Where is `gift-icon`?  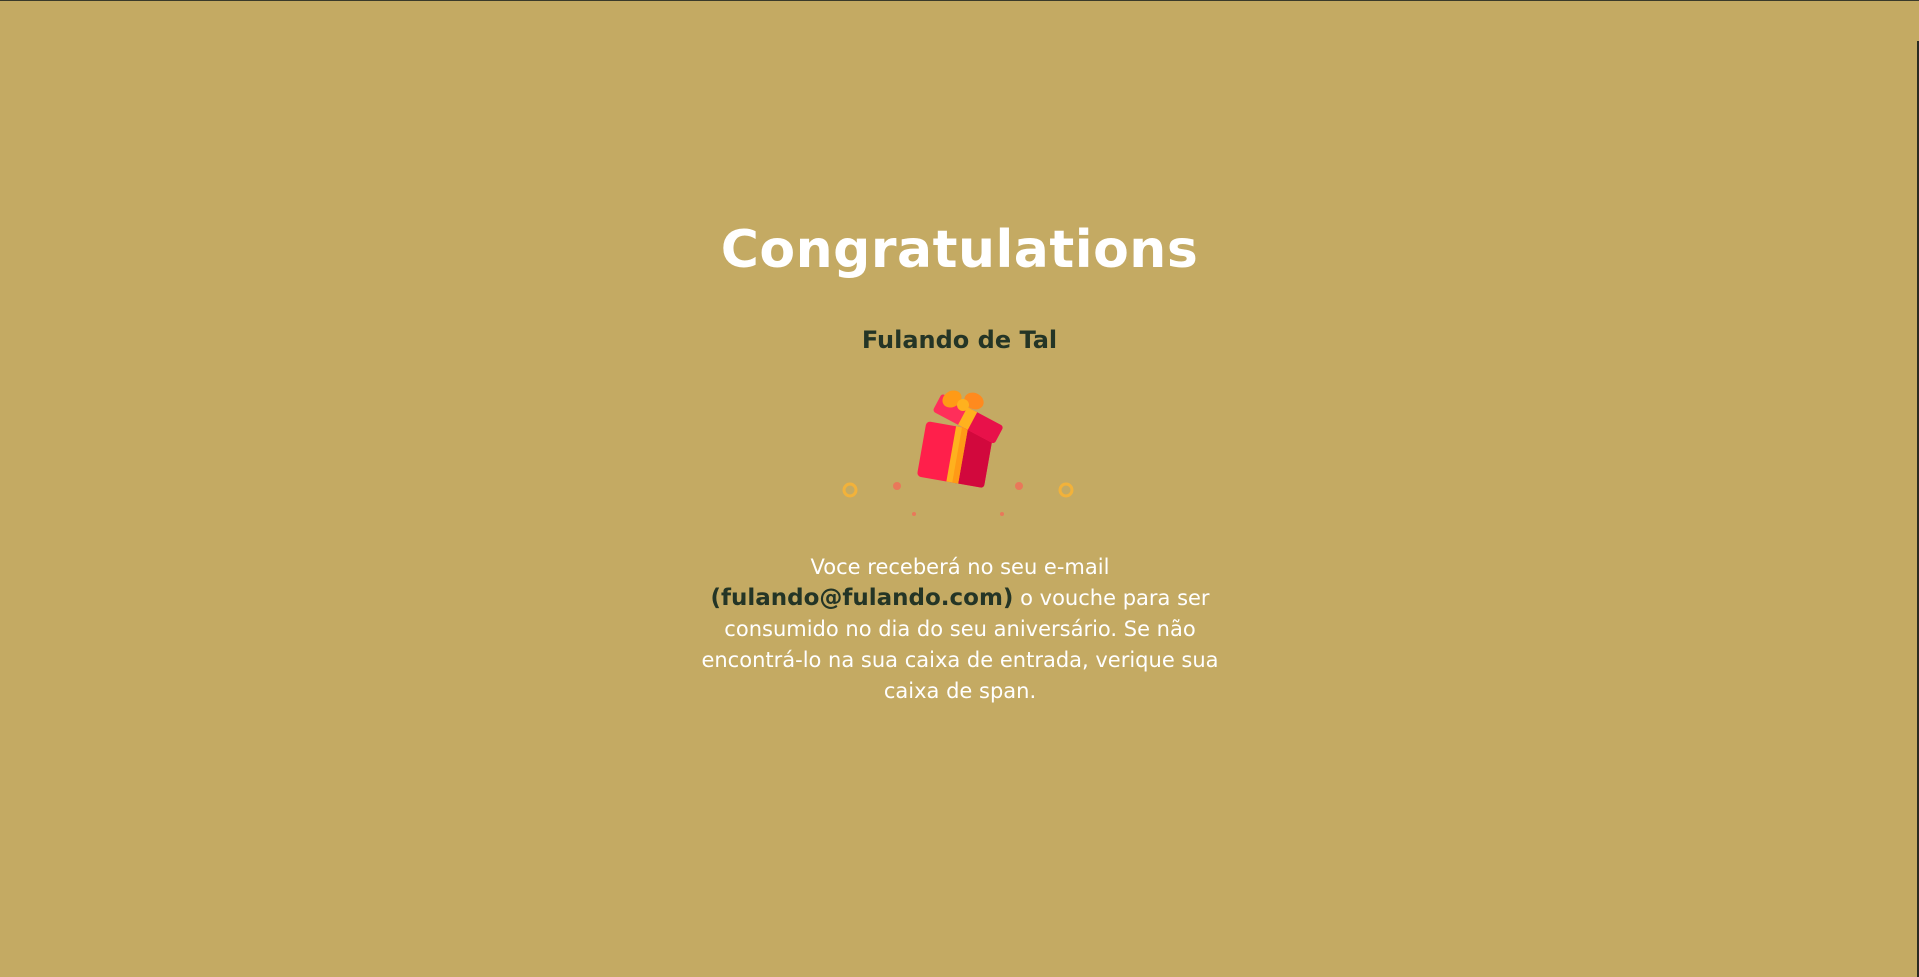
gift-icon is located at coordinates (958, 453).